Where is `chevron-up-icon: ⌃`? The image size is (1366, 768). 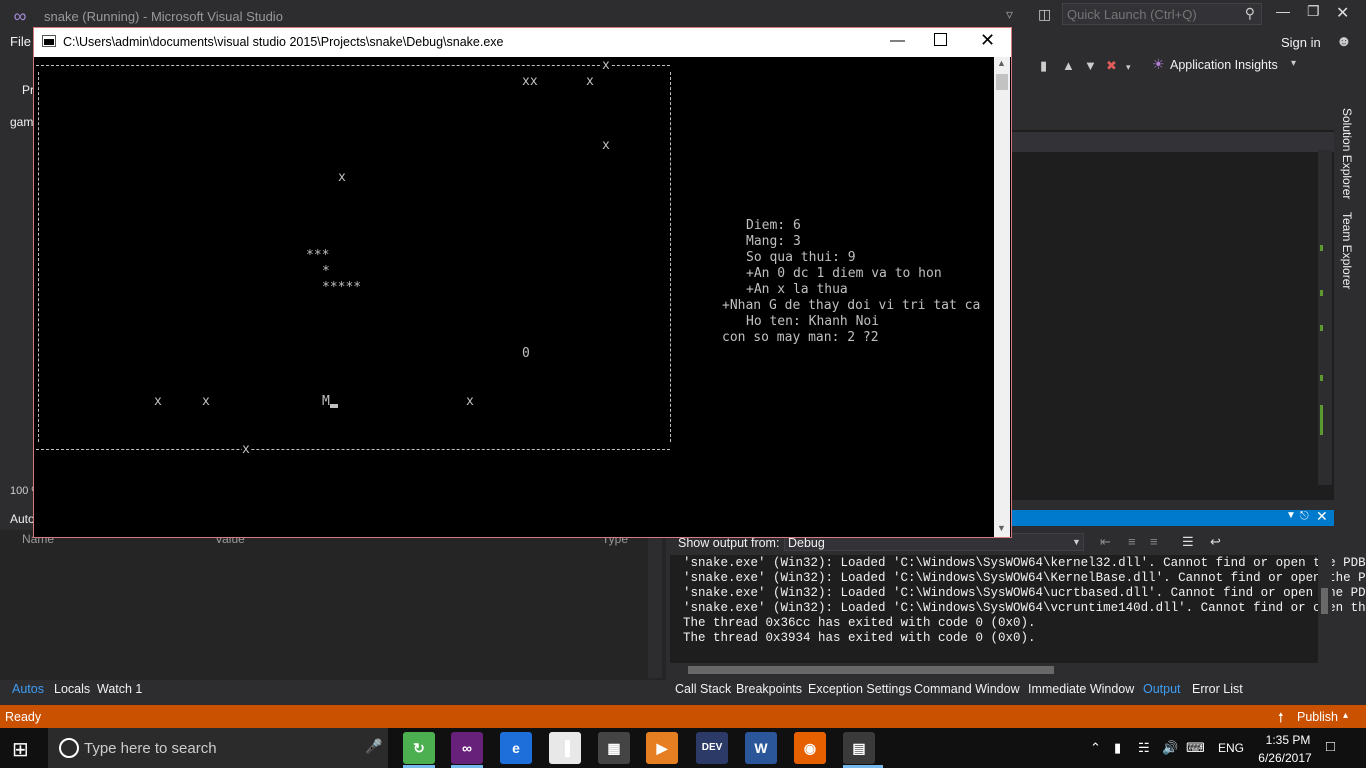
chevron-up-icon: ⌃ is located at coordinates (1095, 748).